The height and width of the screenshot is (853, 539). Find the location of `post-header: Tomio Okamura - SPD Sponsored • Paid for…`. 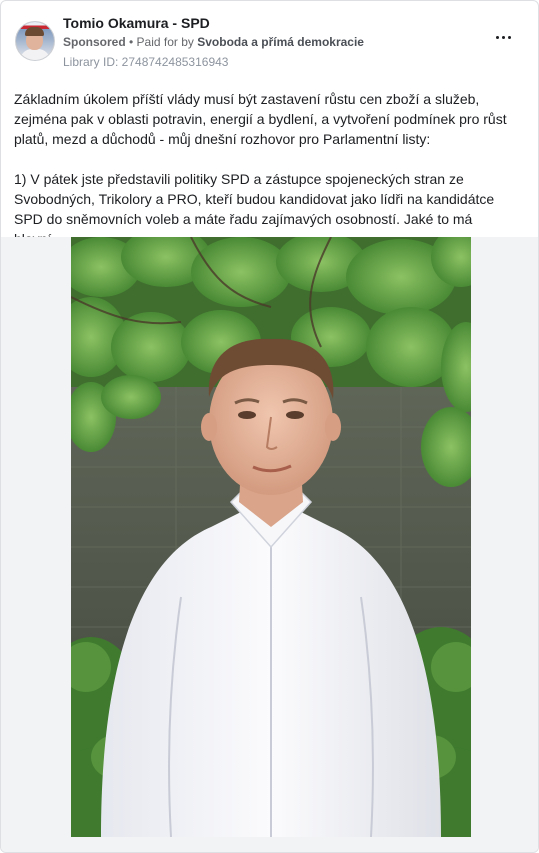

post-header: Tomio Okamura - SPD Sponsored • Paid for… is located at coordinates (269, 45).